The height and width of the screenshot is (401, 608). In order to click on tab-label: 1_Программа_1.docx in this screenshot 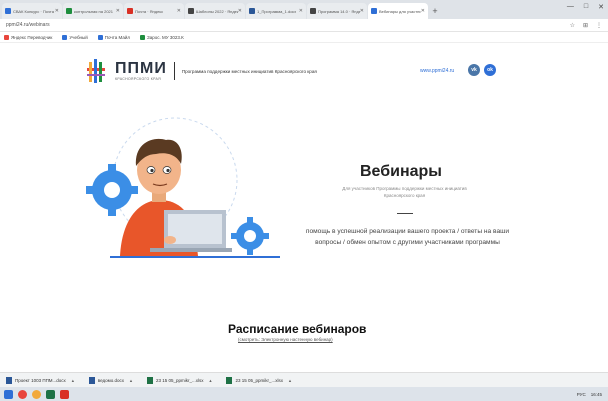, I will do `click(277, 11)`.